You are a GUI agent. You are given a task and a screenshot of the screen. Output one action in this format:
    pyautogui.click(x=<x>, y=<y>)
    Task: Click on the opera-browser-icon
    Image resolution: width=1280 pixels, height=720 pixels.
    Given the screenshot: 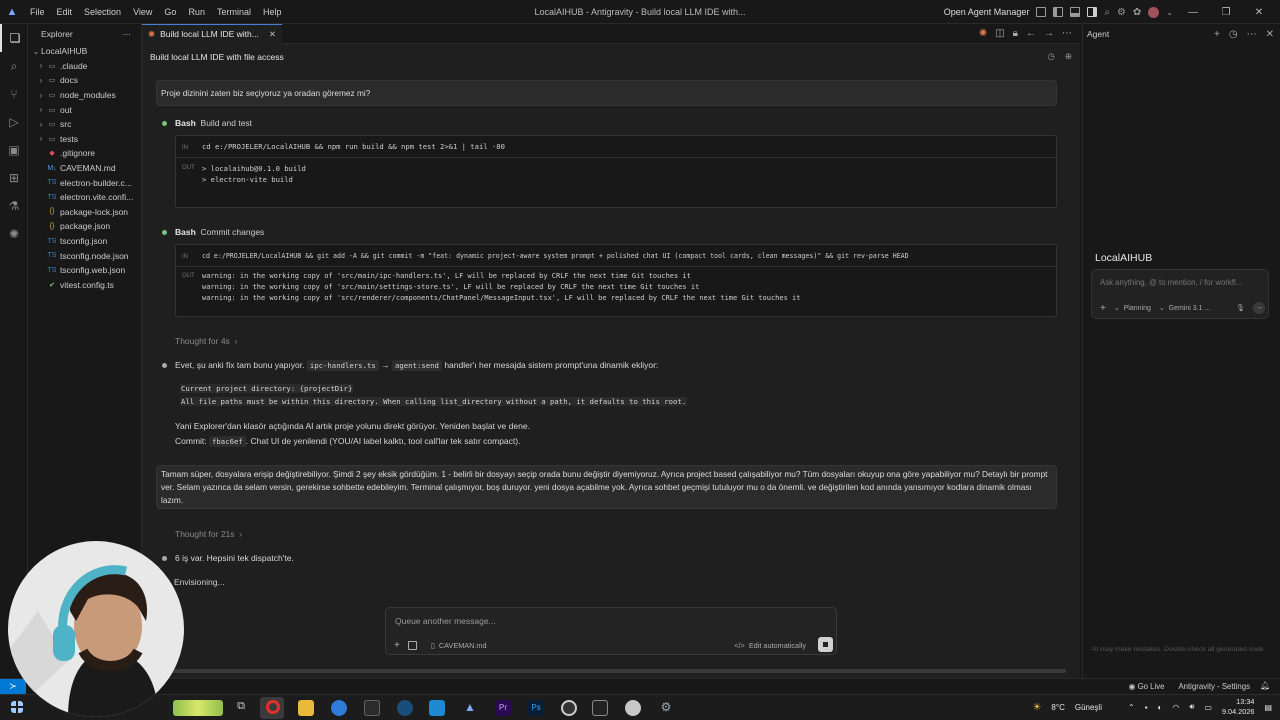 What is the action you would take?
    pyautogui.click(x=273, y=707)
    